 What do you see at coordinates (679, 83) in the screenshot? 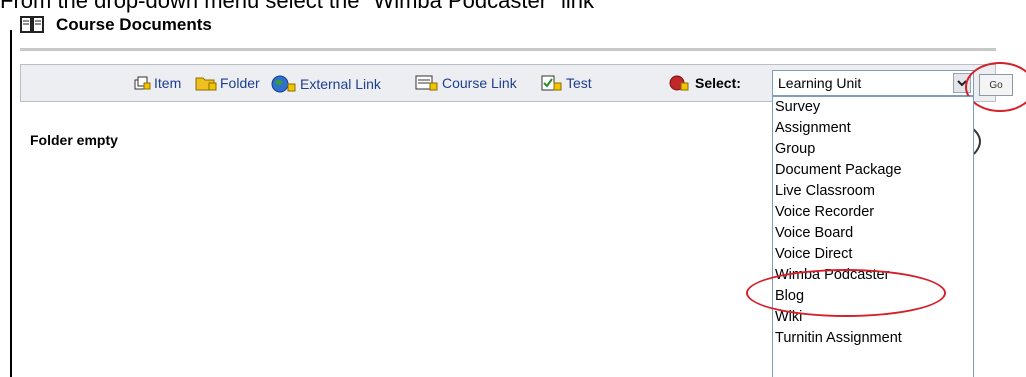
I see `add-select-icon` at bounding box center [679, 83].